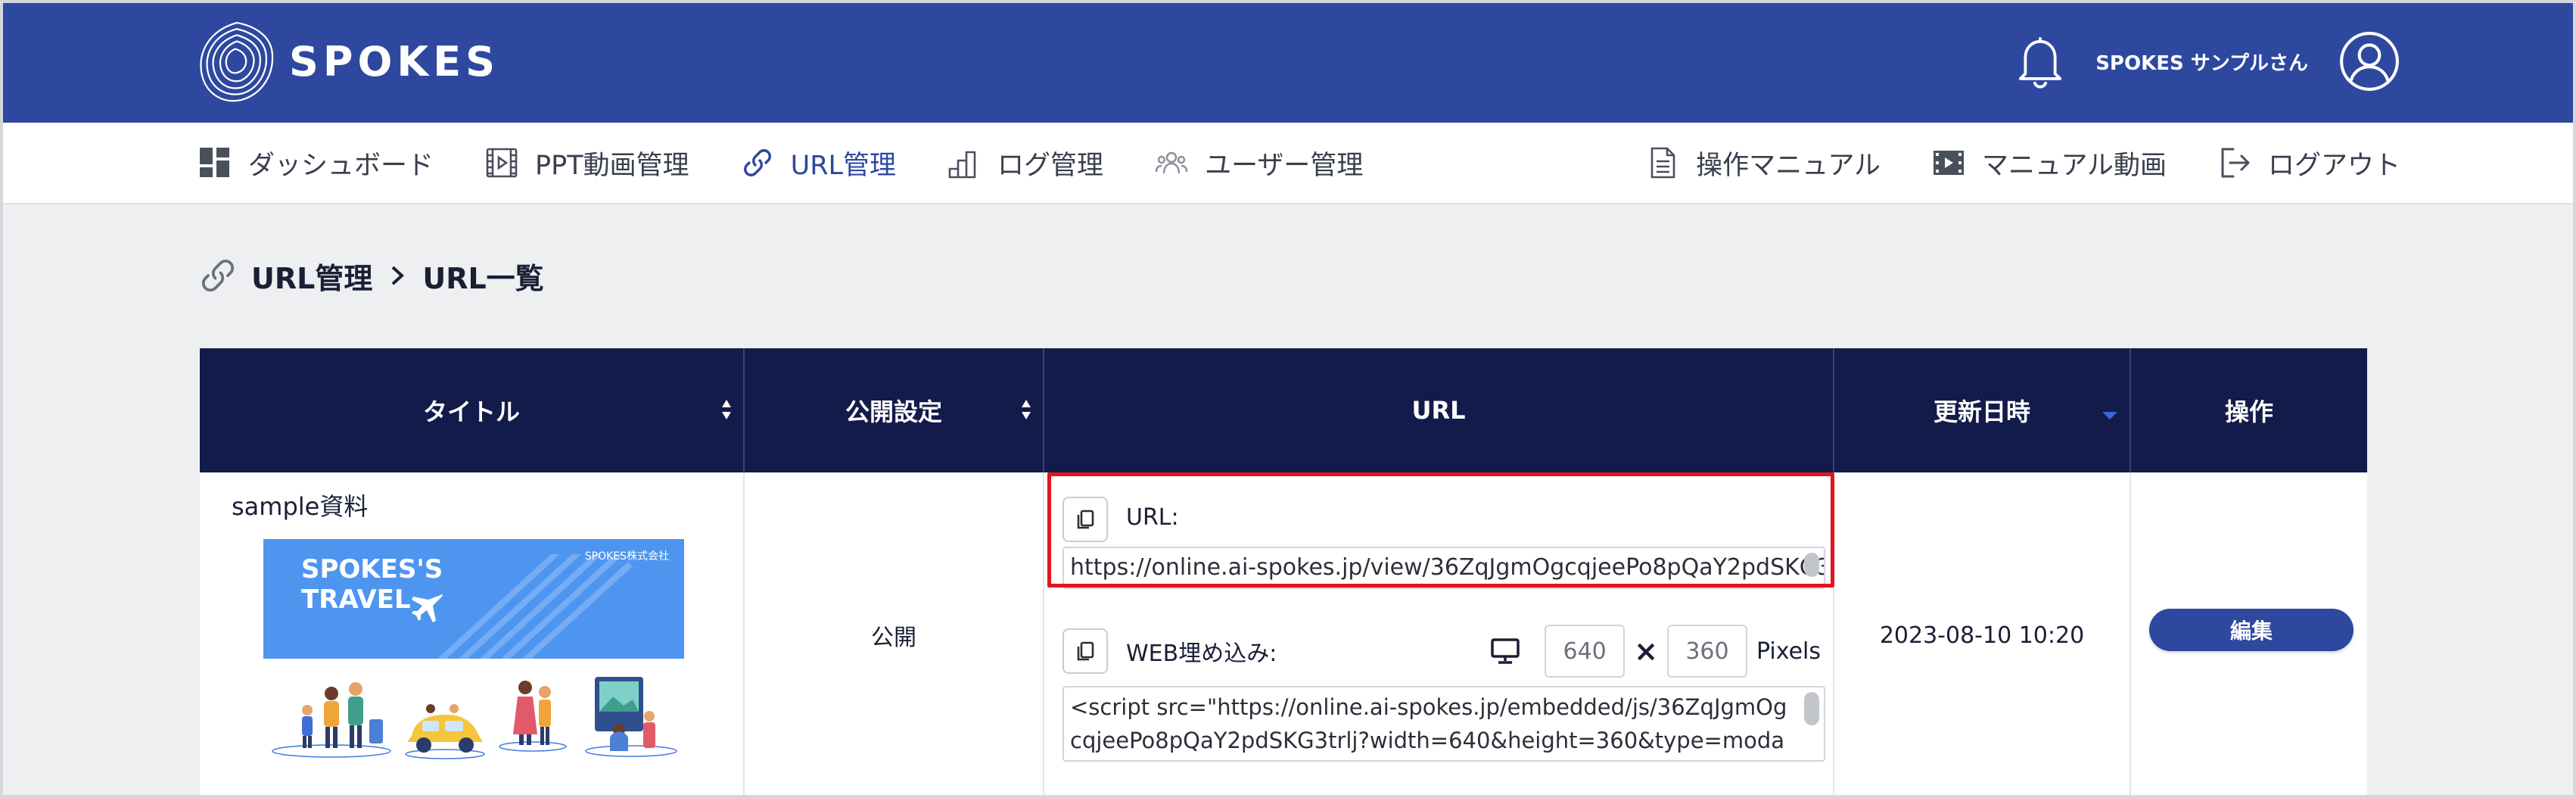 The height and width of the screenshot is (798, 2576). I want to click on cell-action: 編集, so click(2249, 635).